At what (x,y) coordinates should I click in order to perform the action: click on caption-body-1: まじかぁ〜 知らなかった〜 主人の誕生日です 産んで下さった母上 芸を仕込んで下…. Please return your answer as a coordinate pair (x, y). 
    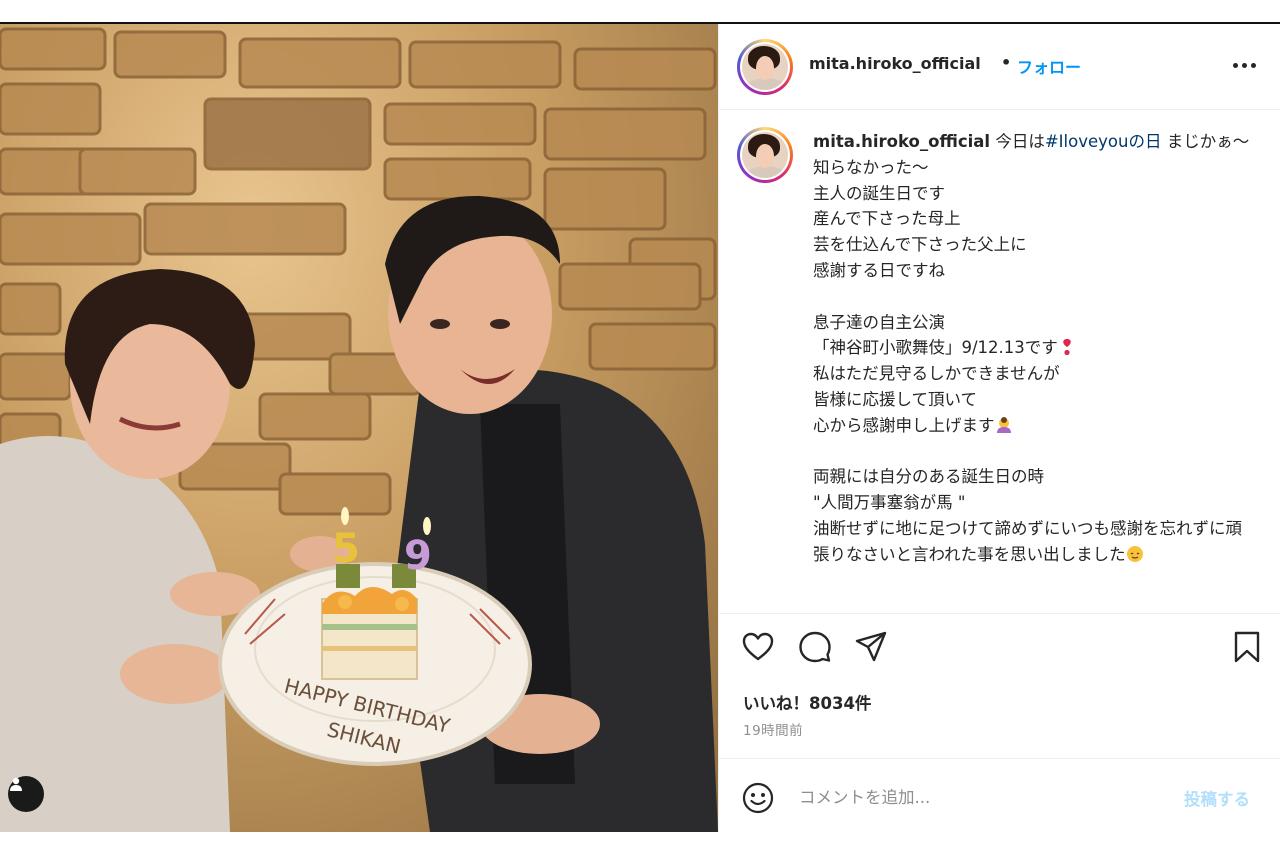
    Looking at the image, I should click on (1031, 245).